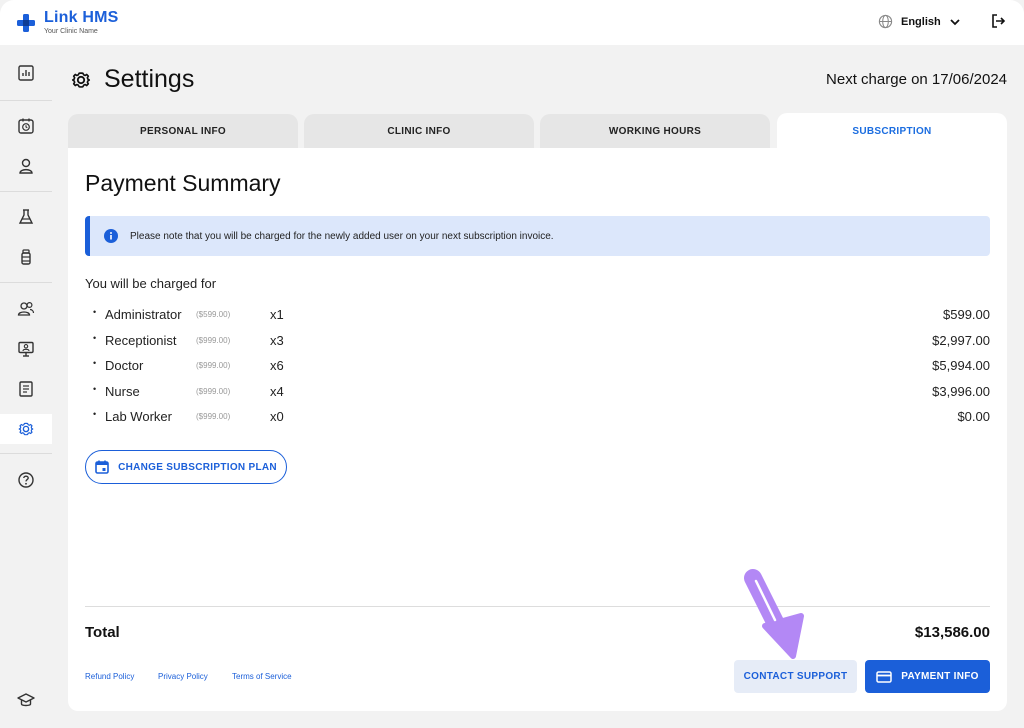  I want to click on change-plan-label: CHANGE SUBSCRIPTION PLAN, so click(197, 467).